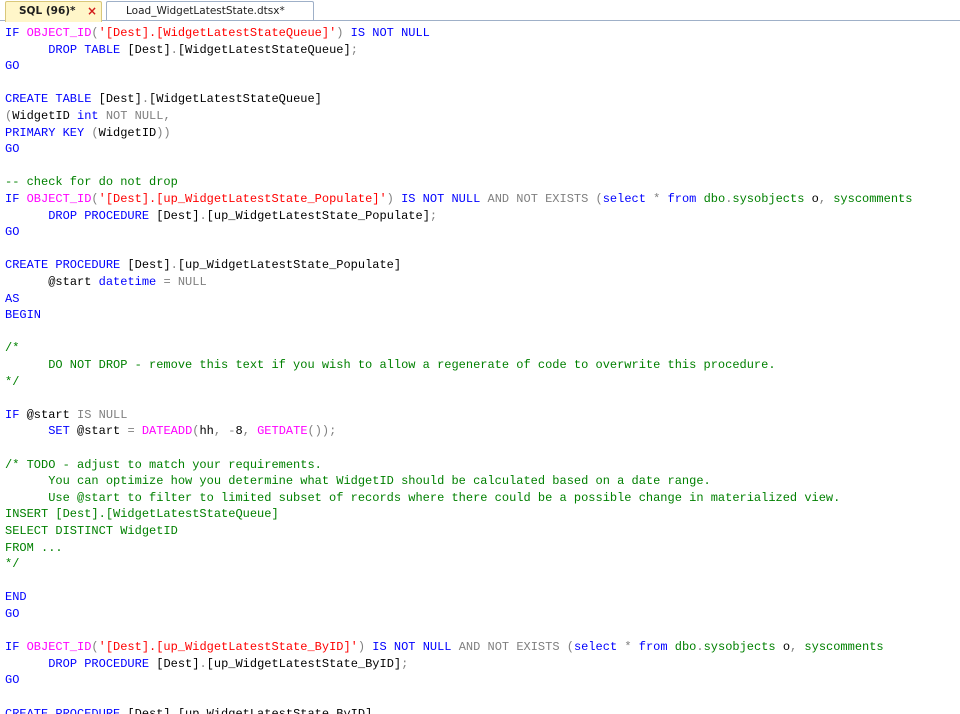 Image resolution: width=960 pixels, height=714 pixels. Describe the element at coordinates (170, 431) in the screenshot. I see `code-line: SET @start = DATEADD(hh, -8, GETDATE());` at that location.